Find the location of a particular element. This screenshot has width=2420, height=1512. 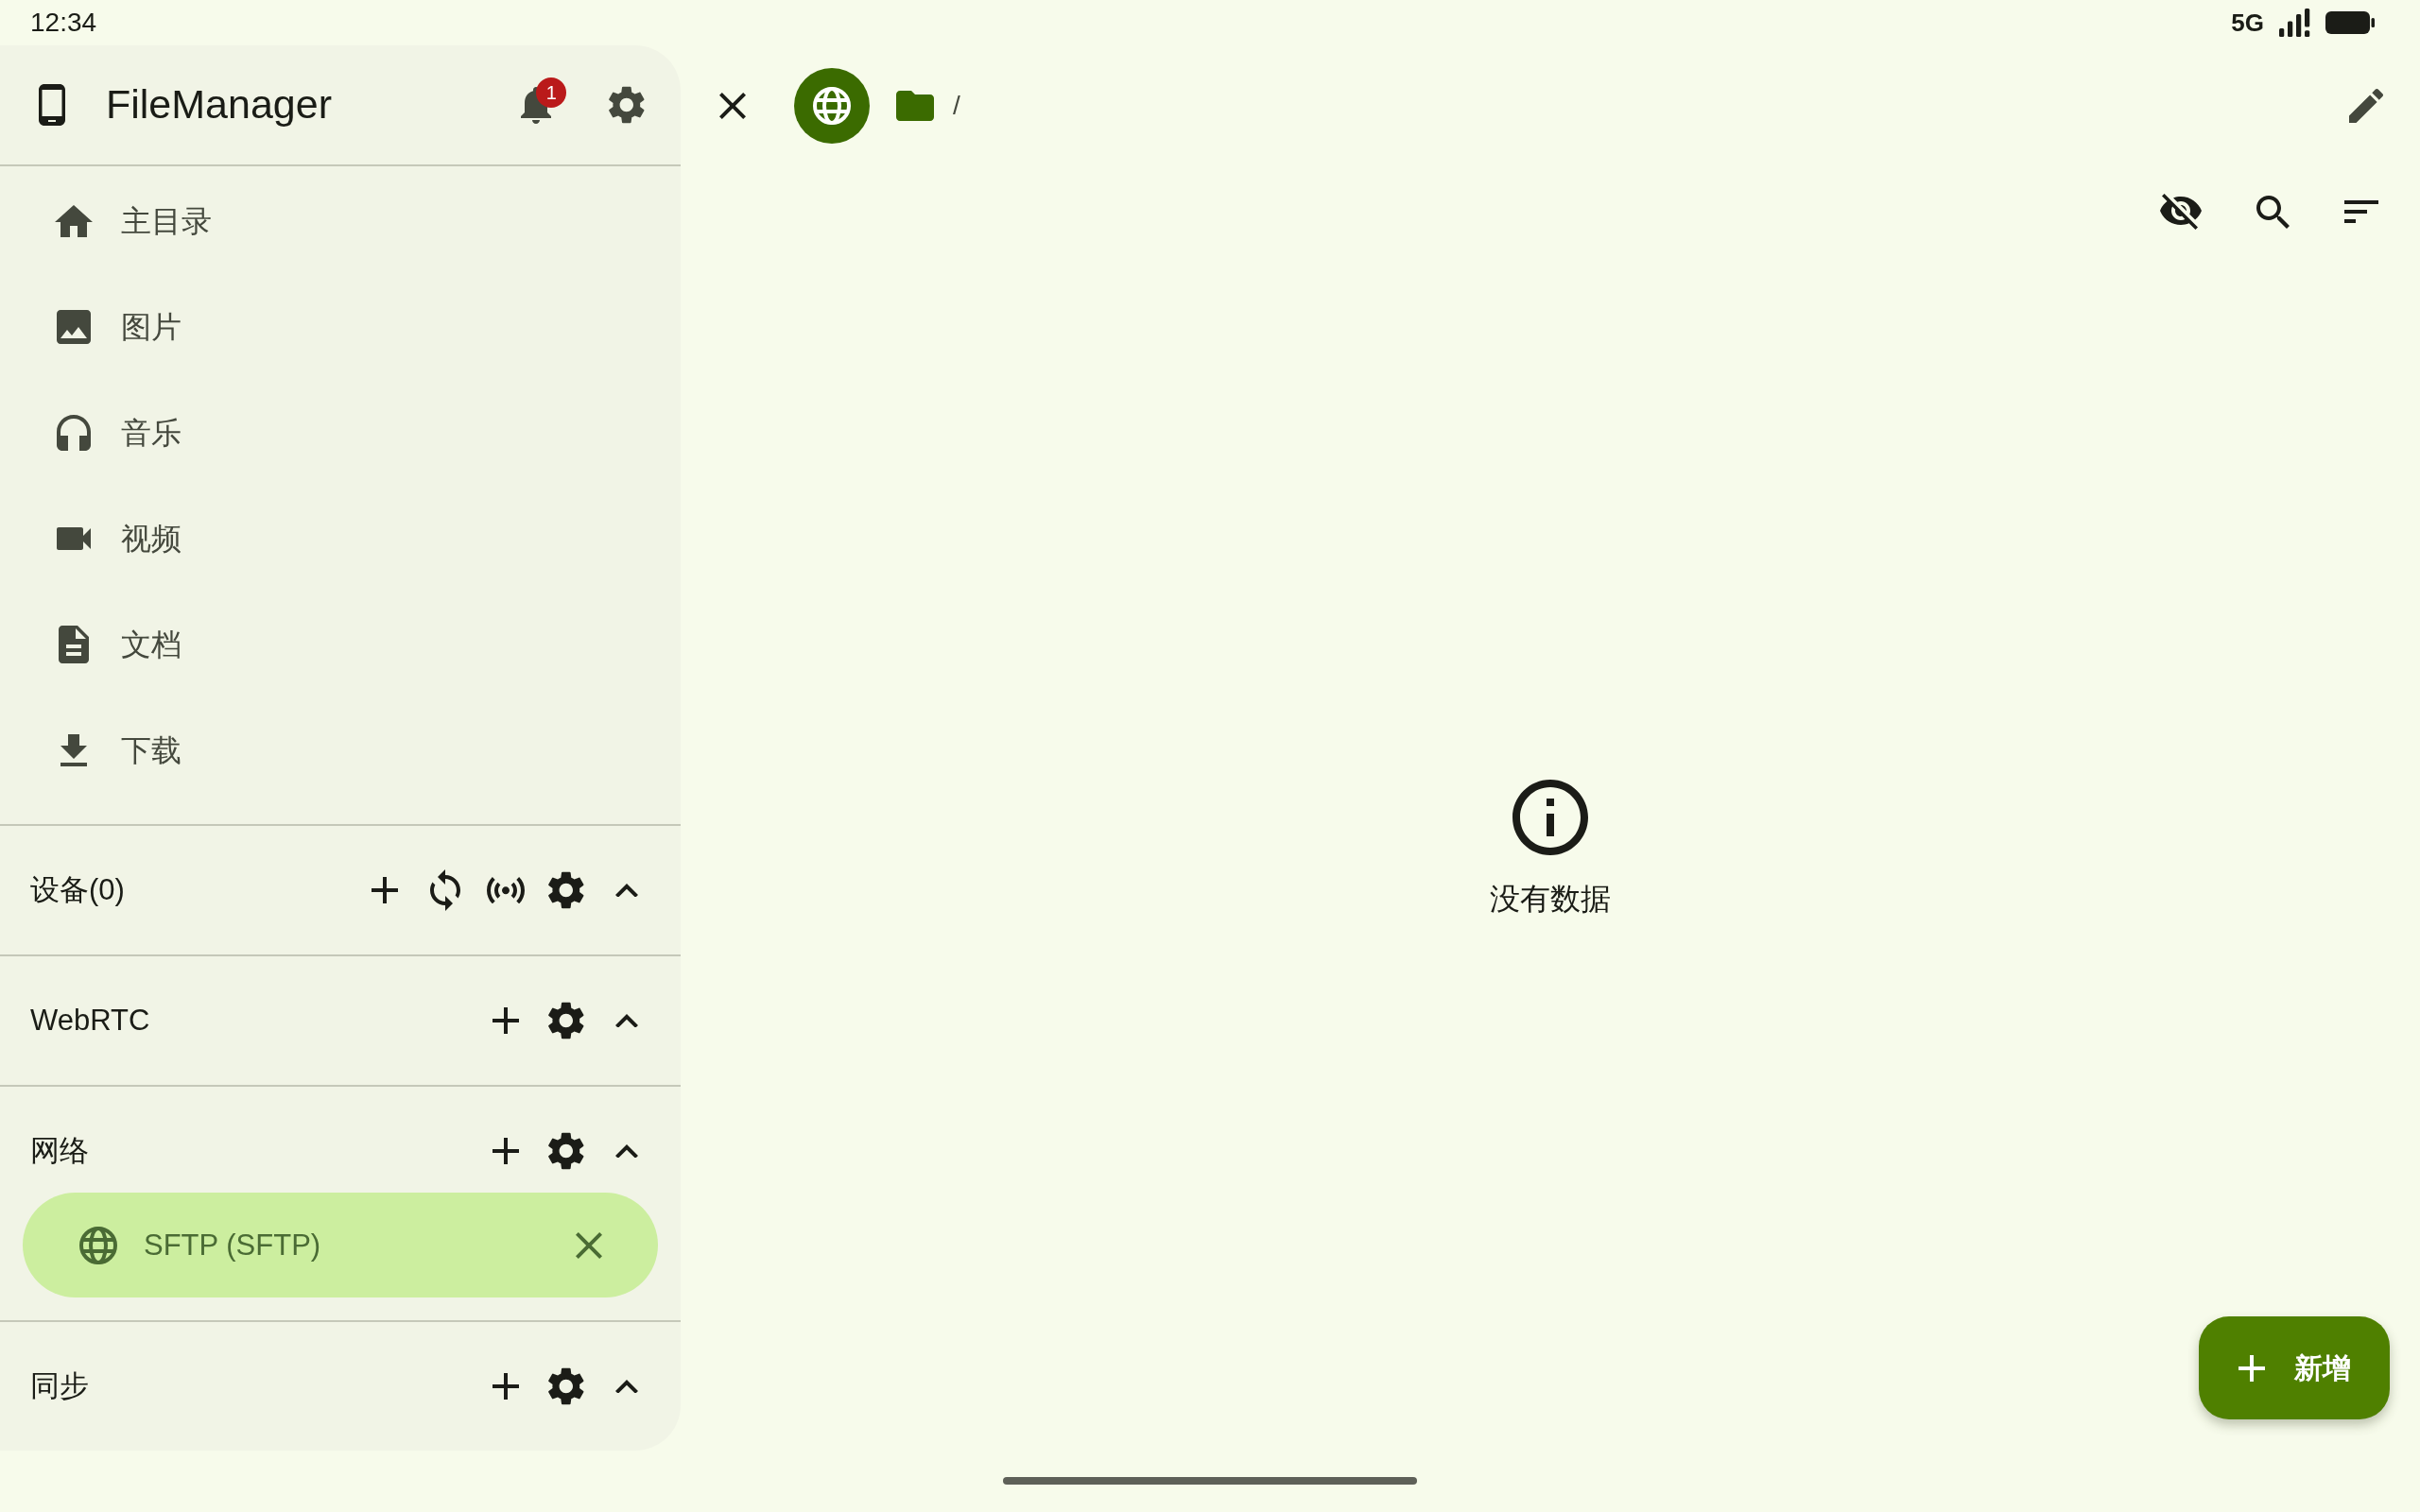

sort-icon is located at coordinates (2361, 211).